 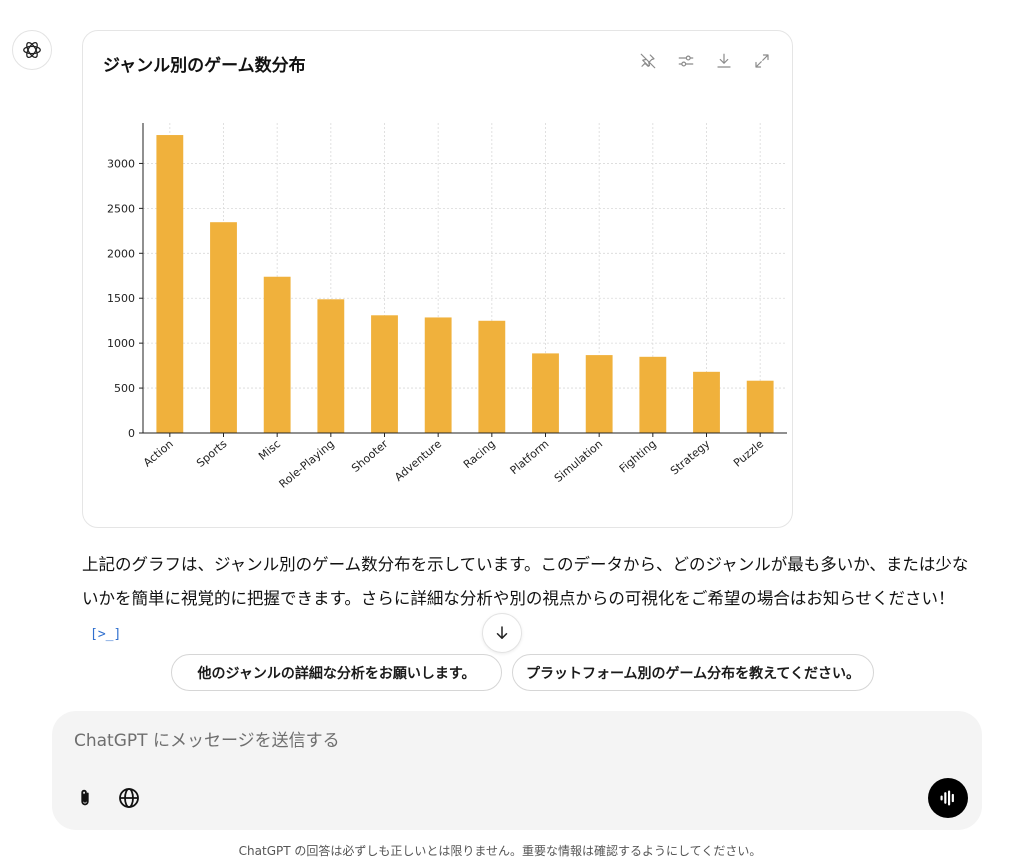 What do you see at coordinates (492, 376) in the screenshot?
I see `bar-racing` at bounding box center [492, 376].